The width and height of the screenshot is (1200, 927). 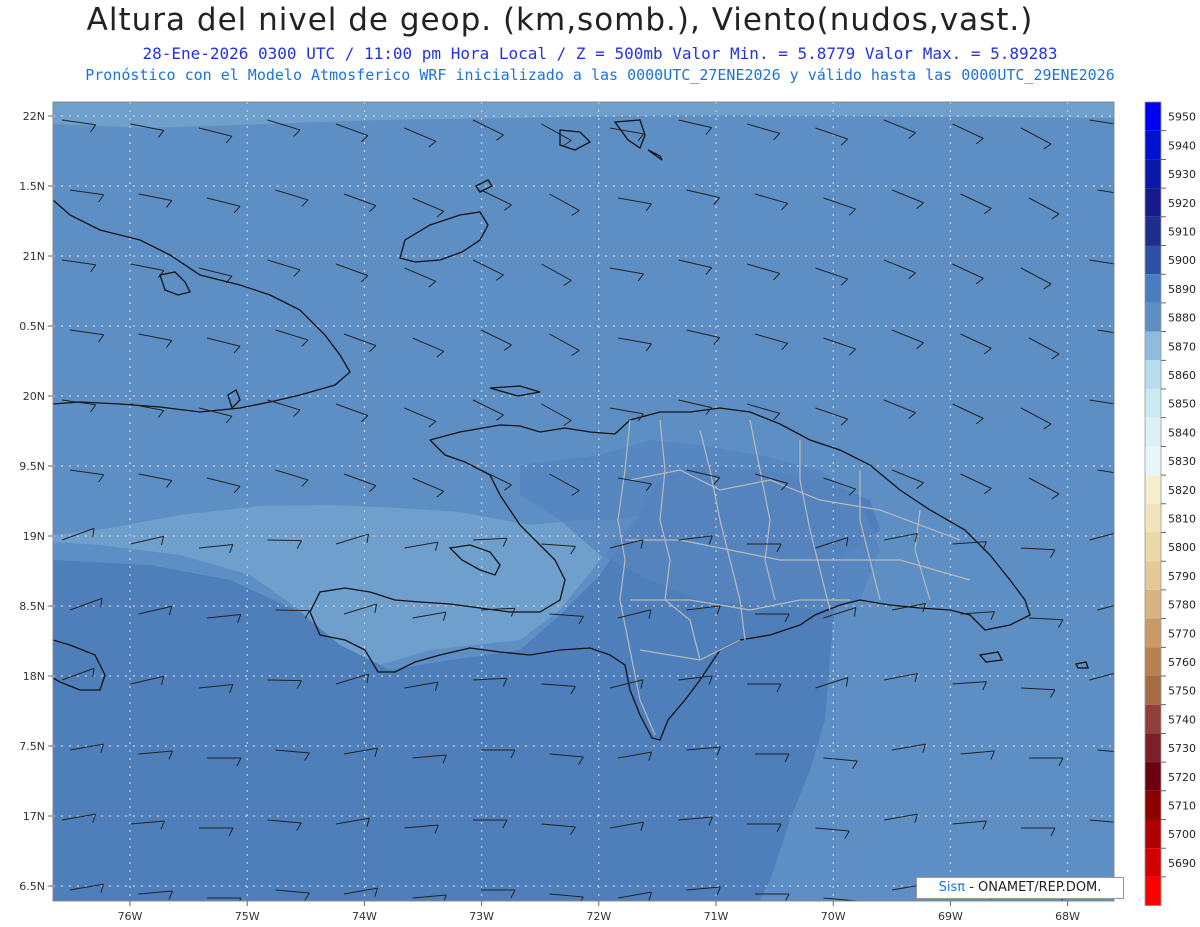 I want to click on lon-label: 74W, so click(x=364, y=916).